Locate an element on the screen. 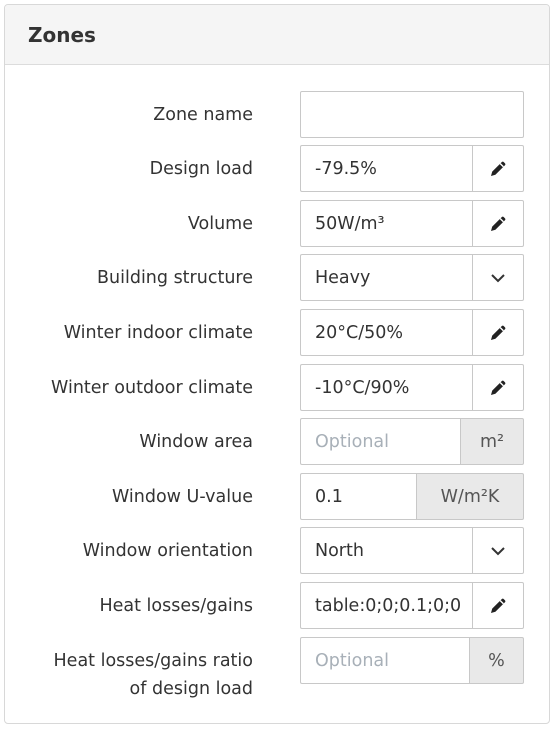  building-structure-select: Heavy is located at coordinates (386, 277).